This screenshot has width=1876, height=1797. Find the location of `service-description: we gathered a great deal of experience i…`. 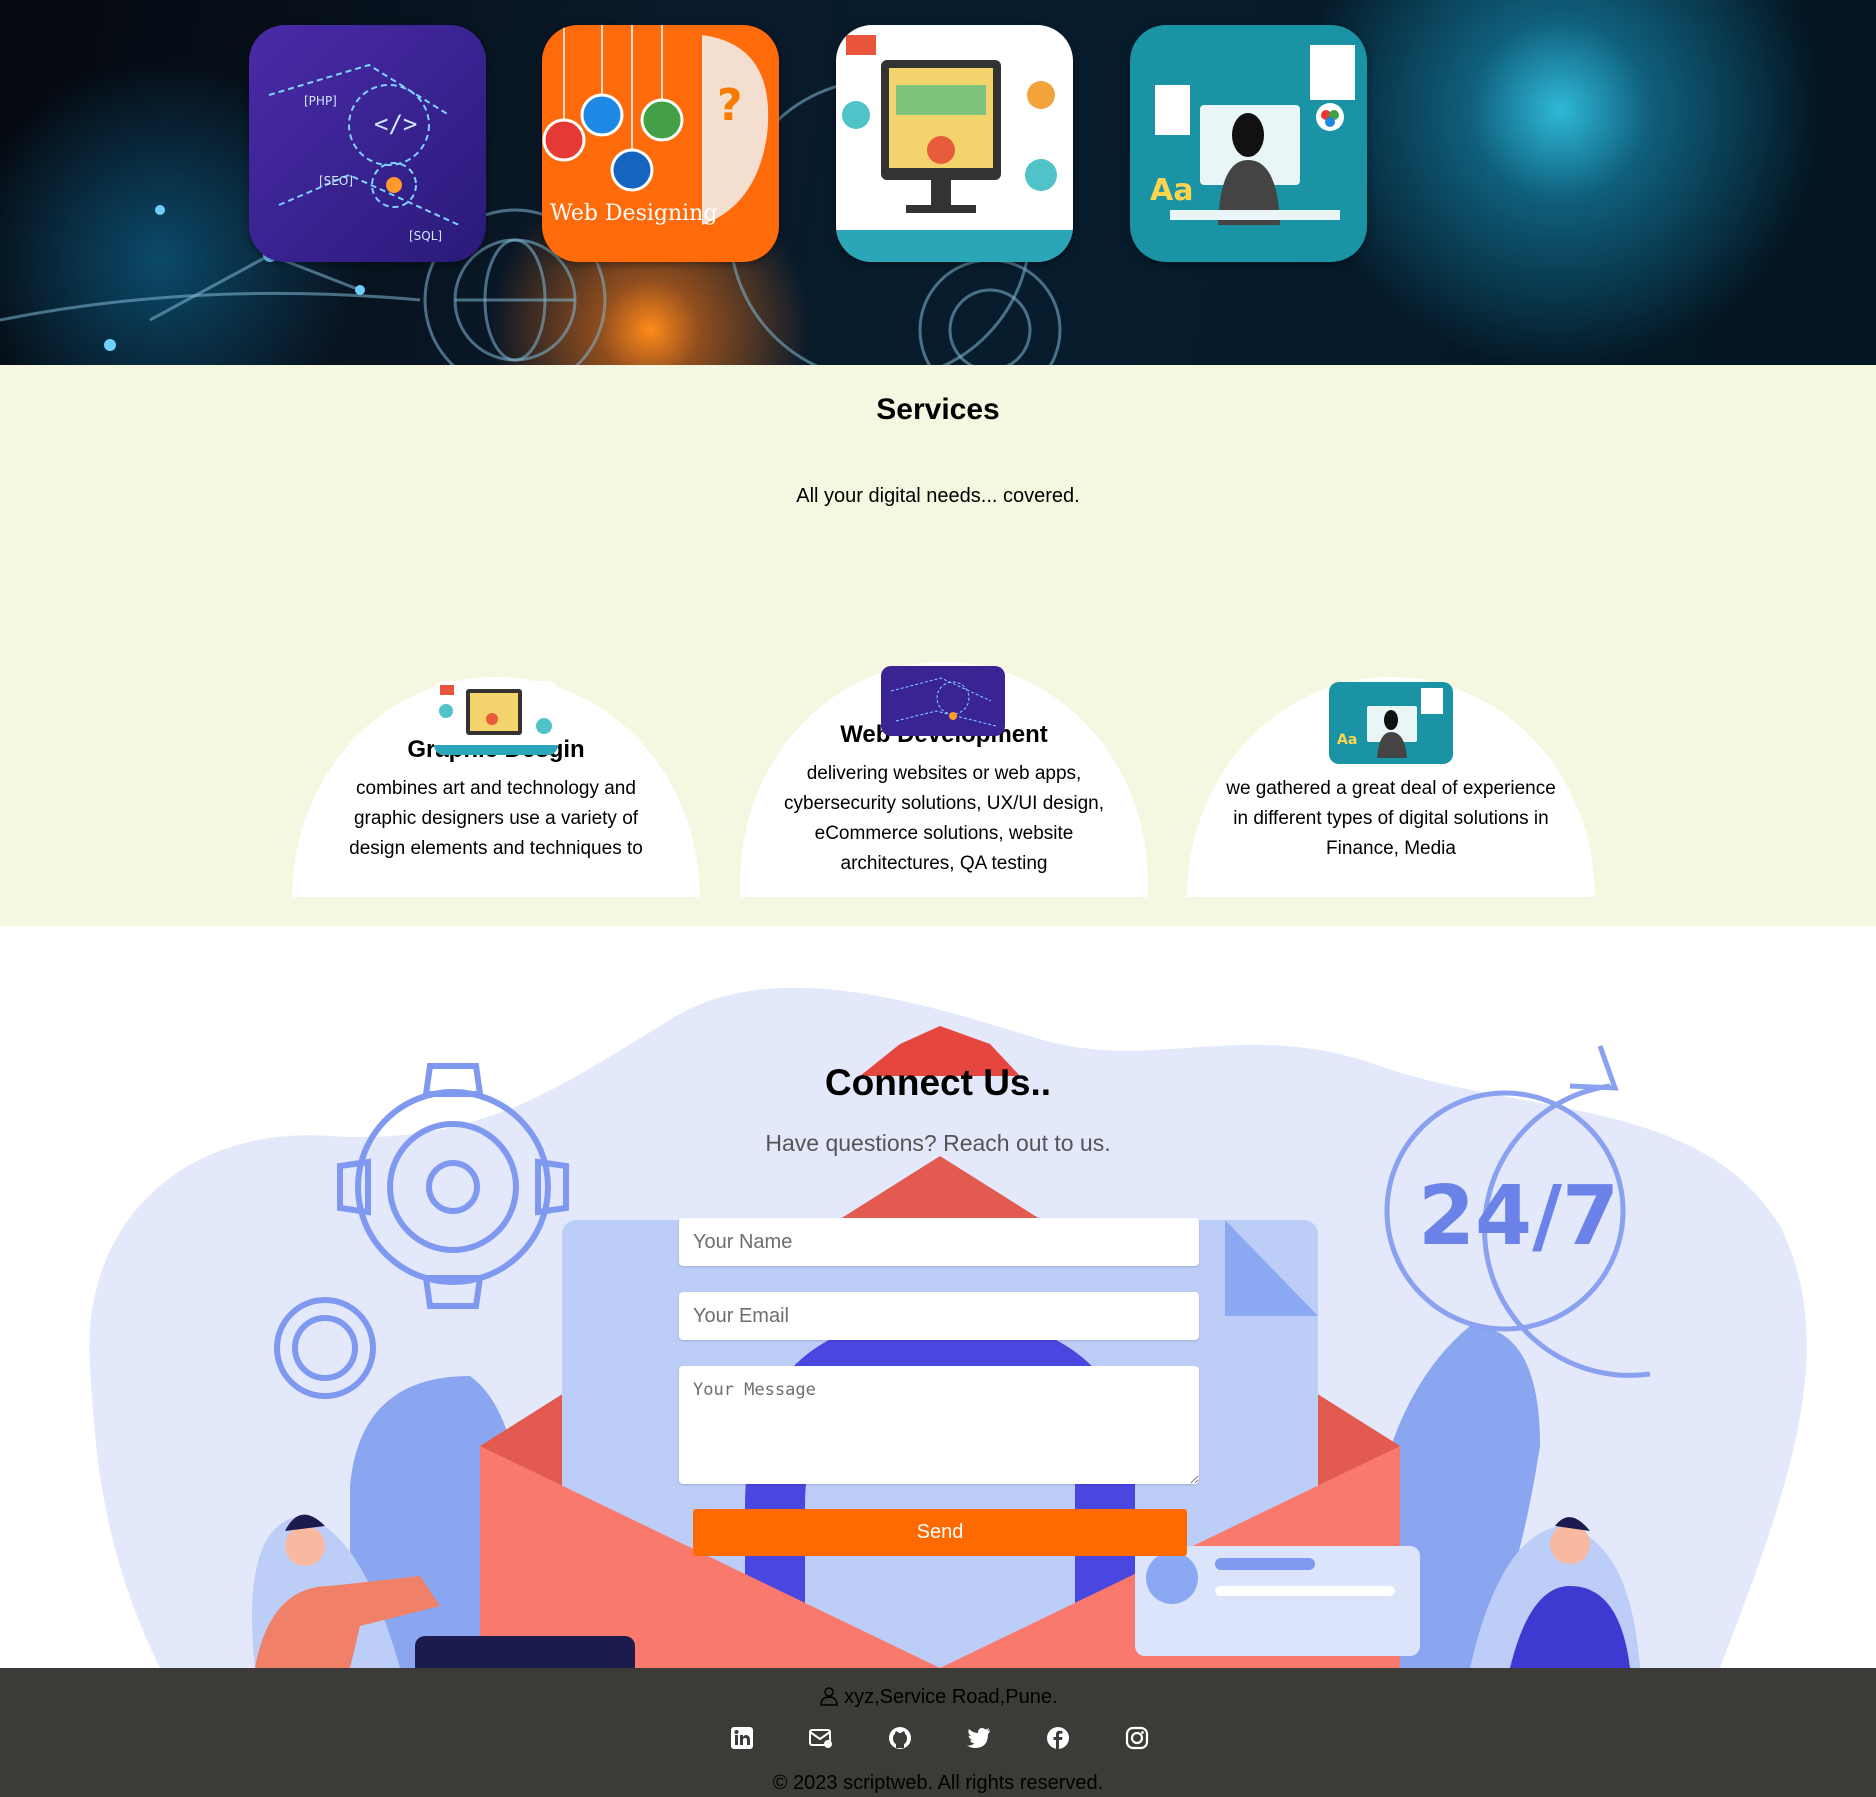

service-description: we gathered a great deal of experience i… is located at coordinates (1391, 818).